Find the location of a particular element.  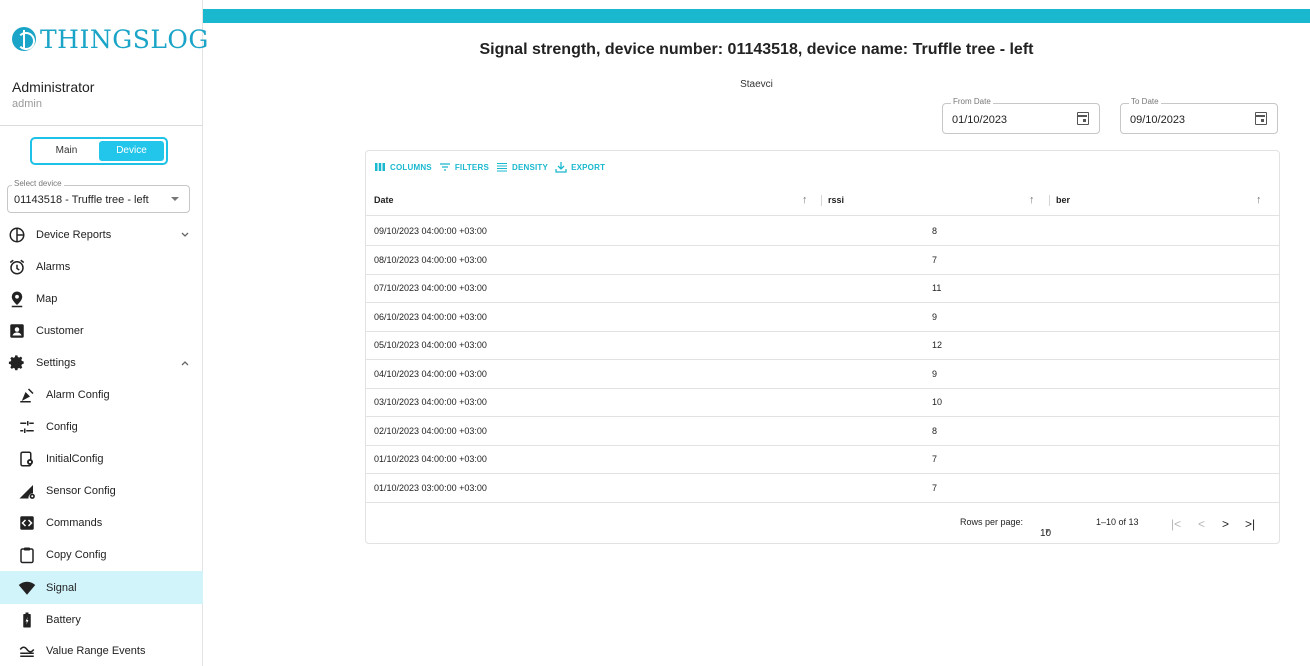

columns-button: COLUMNS is located at coordinates (403, 167).